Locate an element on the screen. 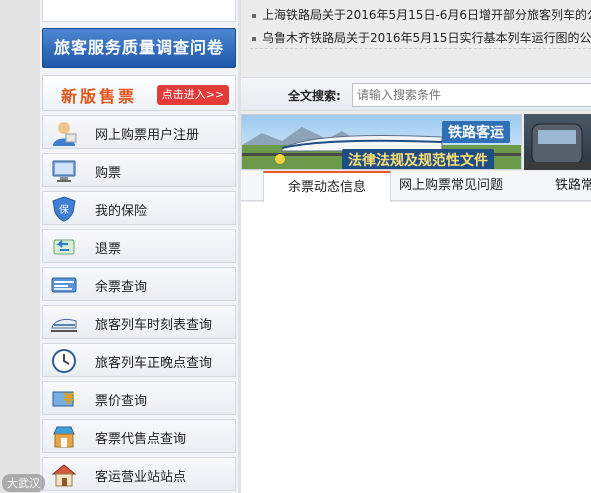  sidebar-item-label: 余票查询 is located at coordinates (121, 287).